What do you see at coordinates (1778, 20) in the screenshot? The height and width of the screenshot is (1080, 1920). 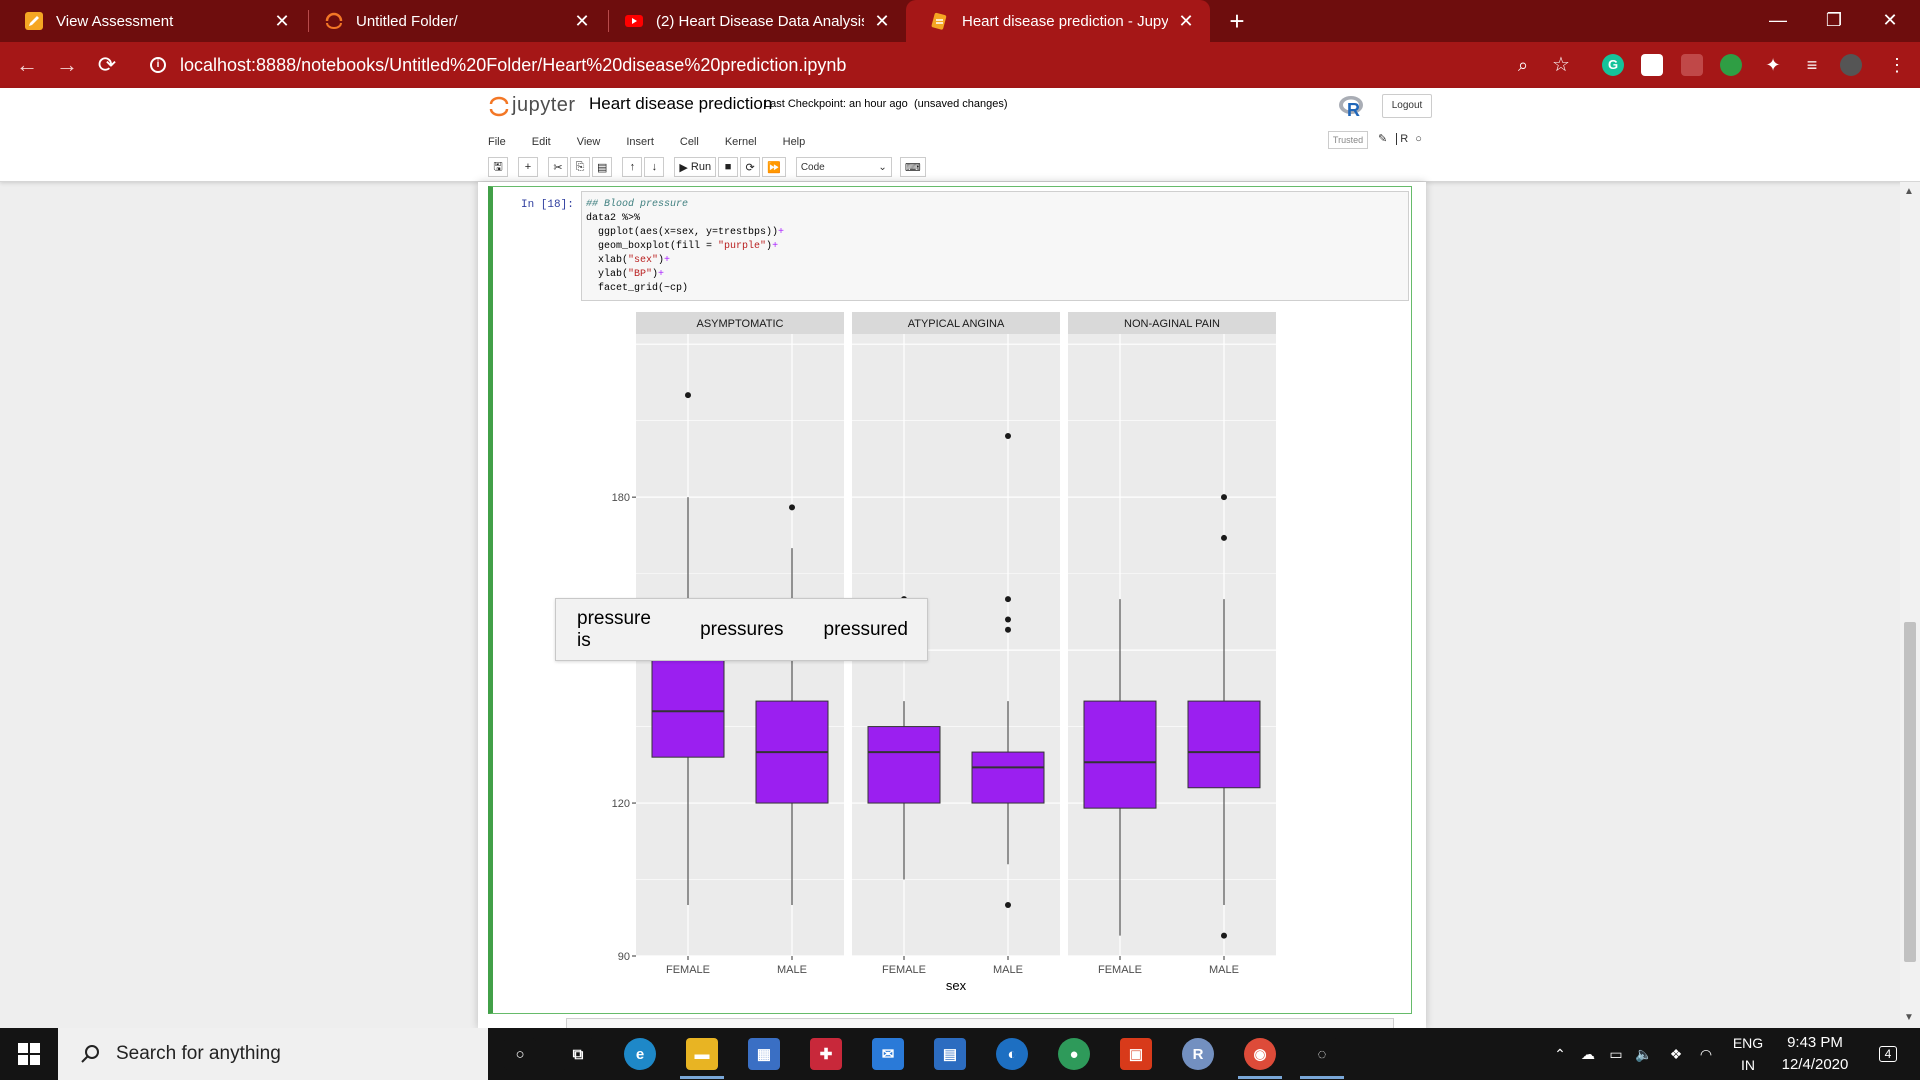 I see `minimize-button: —` at bounding box center [1778, 20].